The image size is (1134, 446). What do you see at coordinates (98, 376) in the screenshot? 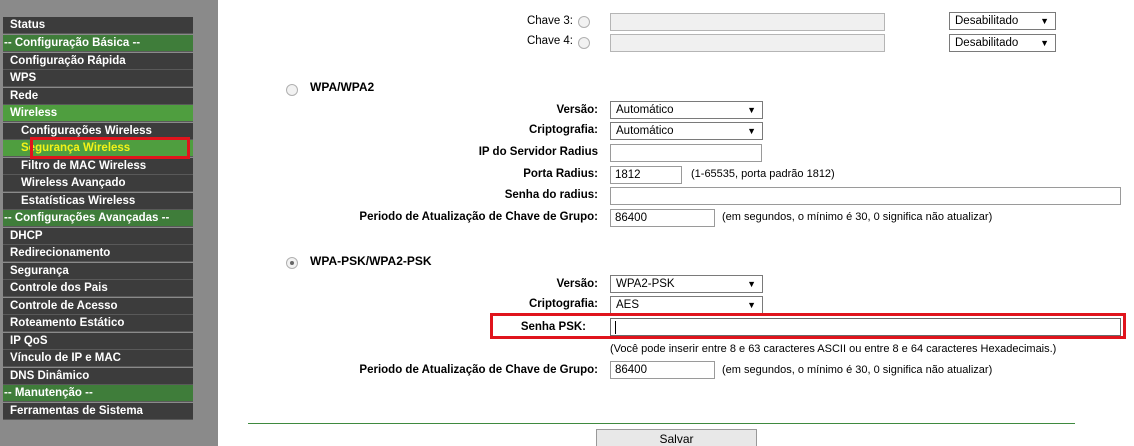
I see `sidebar-item-ddns: DNS Dinâmico` at bounding box center [98, 376].